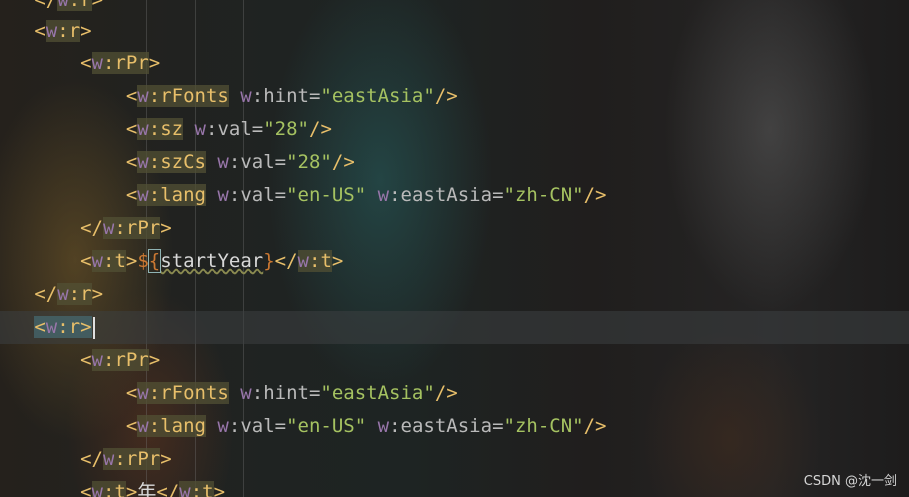 Image resolution: width=909 pixels, height=497 pixels. Describe the element at coordinates (454, 486) in the screenshot. I see `code-line: <w:t>年</w:t>` at that location.